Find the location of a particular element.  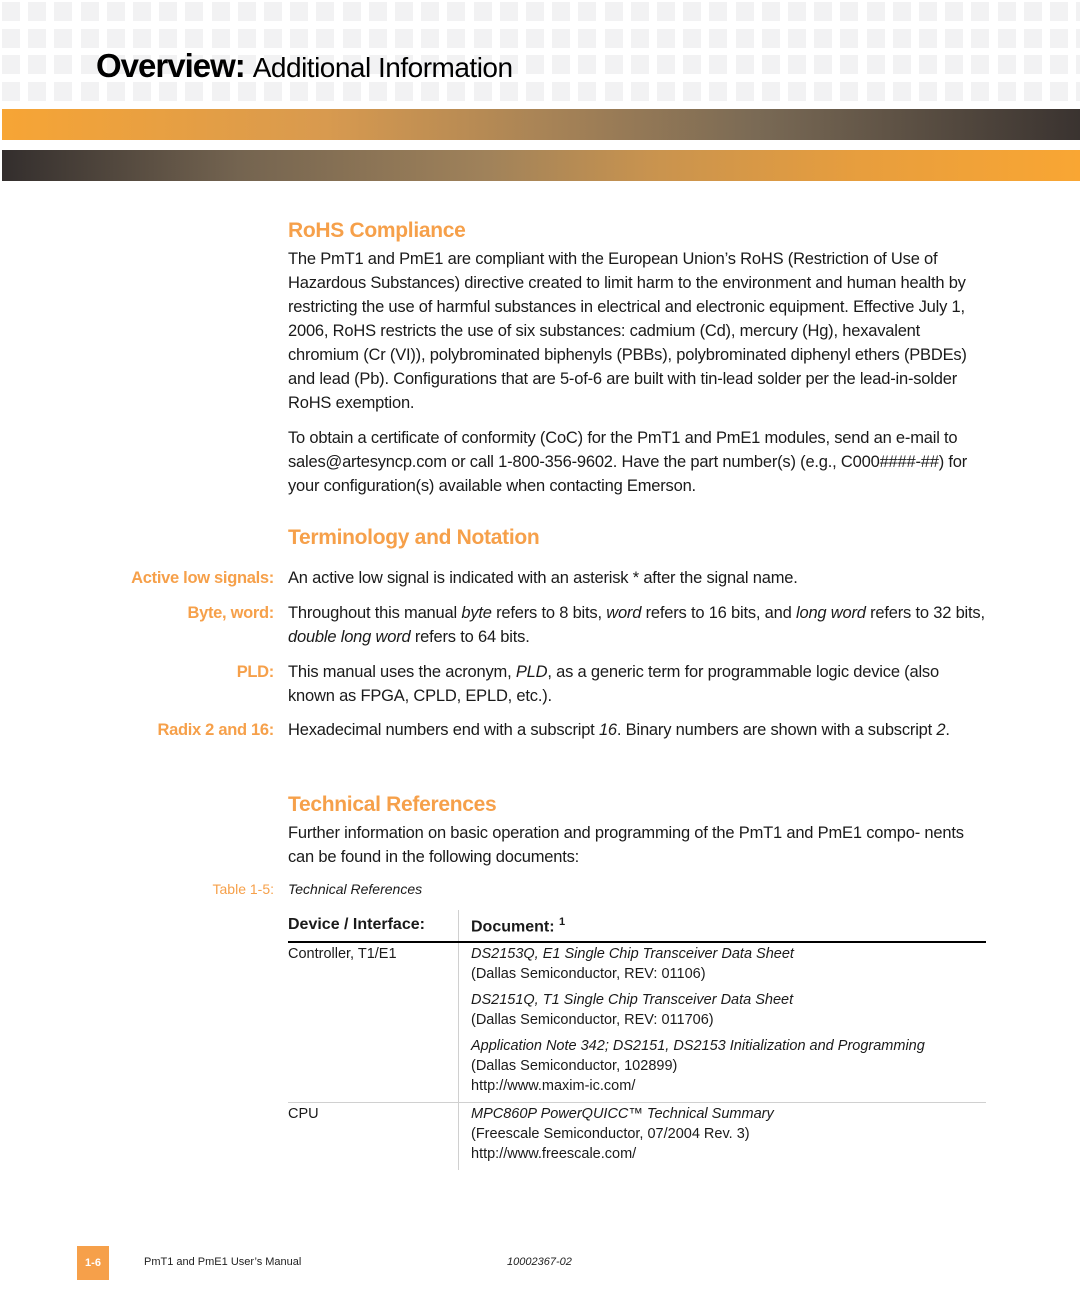

document-url: http://www.freescale.com/ is located at coordinates (728, 1154).